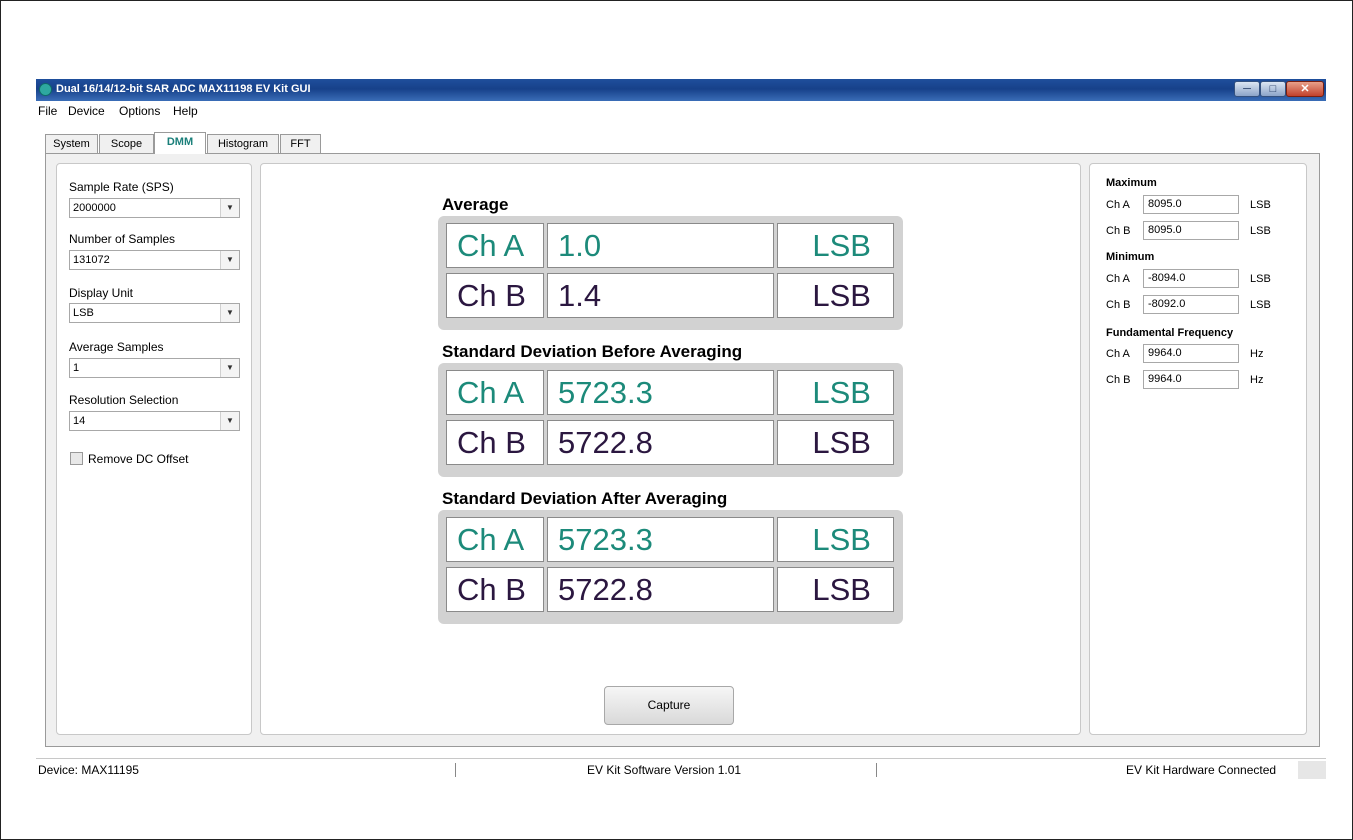  Describe the element at coordinates (495, 589) in the screenshot. I see `std-after-chb-label: Ch B` at that location.